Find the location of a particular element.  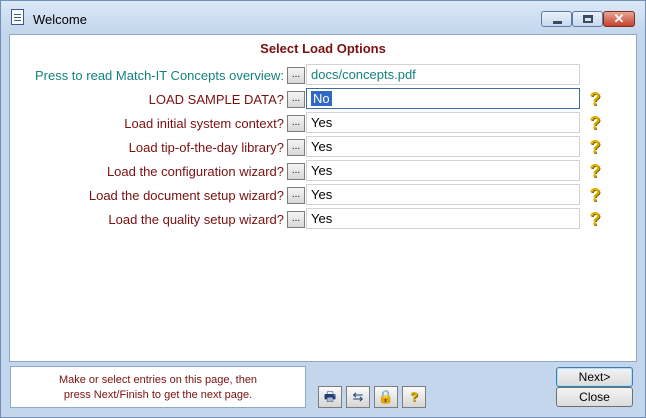

maximize-button is located at coordinates (587, 19).